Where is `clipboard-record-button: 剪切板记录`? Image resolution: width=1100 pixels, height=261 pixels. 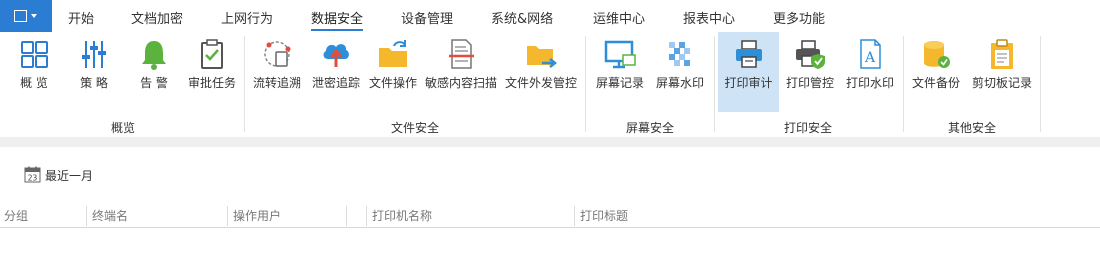 clipboard-record-button: 剪切板记录 is located at coordinates (1002, 72).